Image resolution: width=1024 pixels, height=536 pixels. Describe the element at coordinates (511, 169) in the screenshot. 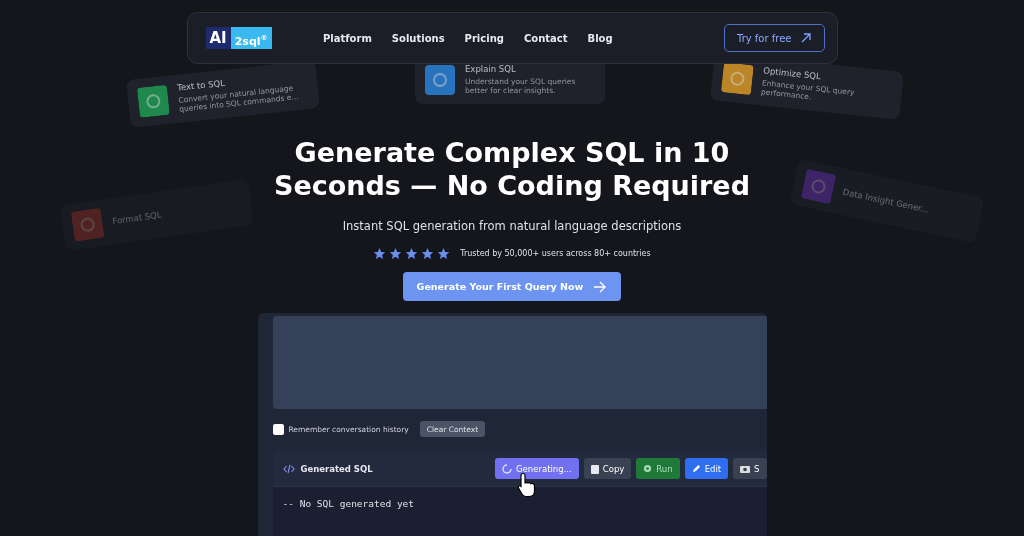

I see `hero-title: Generate Complex SQL in 10 Seconds — No Coding Required` at that location.